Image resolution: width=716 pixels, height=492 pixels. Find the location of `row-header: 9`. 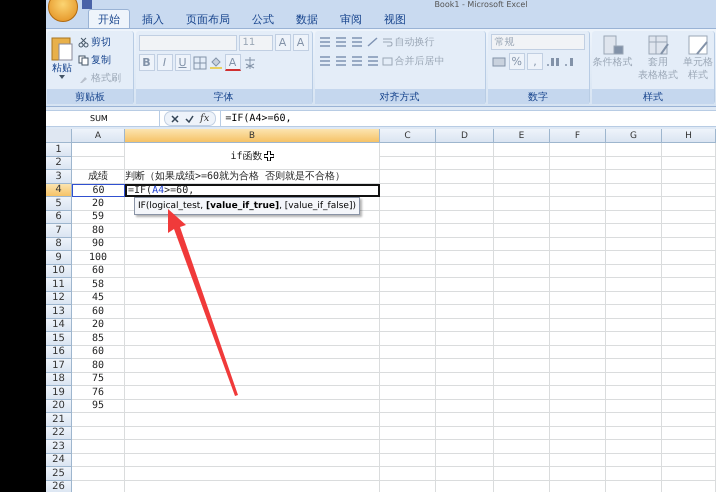

row-header: 9 is located at coordinates (59, 257).